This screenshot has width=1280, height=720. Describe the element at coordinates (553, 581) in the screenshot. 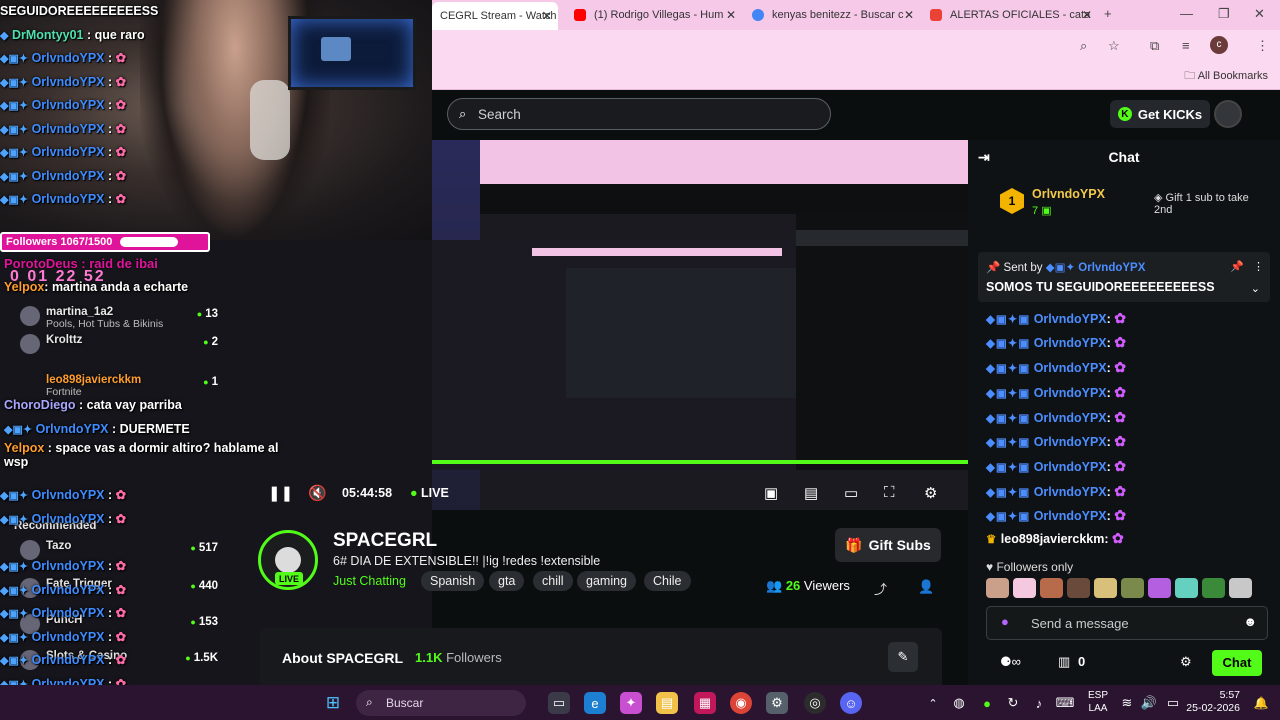

I see `tag-chill: chill` at that location.